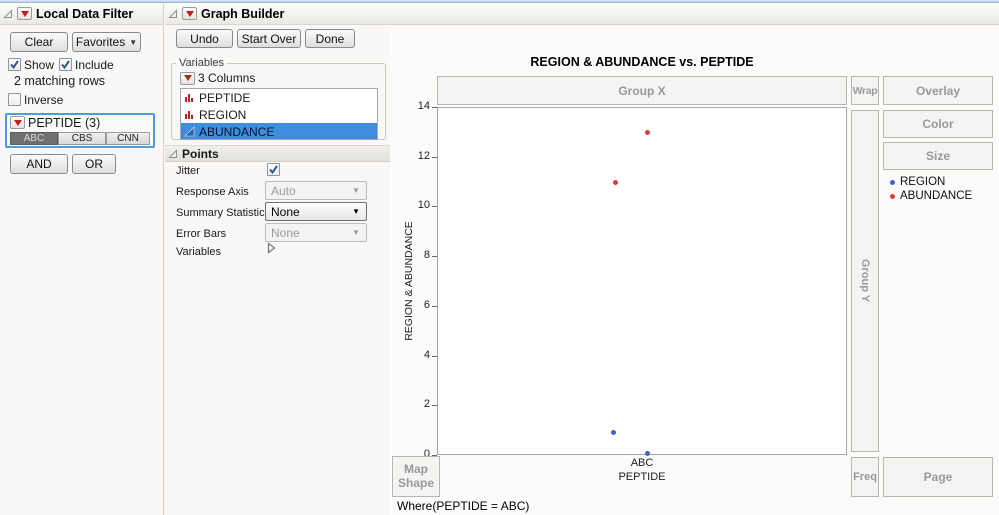 Image resolution: width=999 pixels, height=515 pixels. Describe the element at coordinates (14, 99) in the screenshot. I see `inverse-checkbox` at that location.